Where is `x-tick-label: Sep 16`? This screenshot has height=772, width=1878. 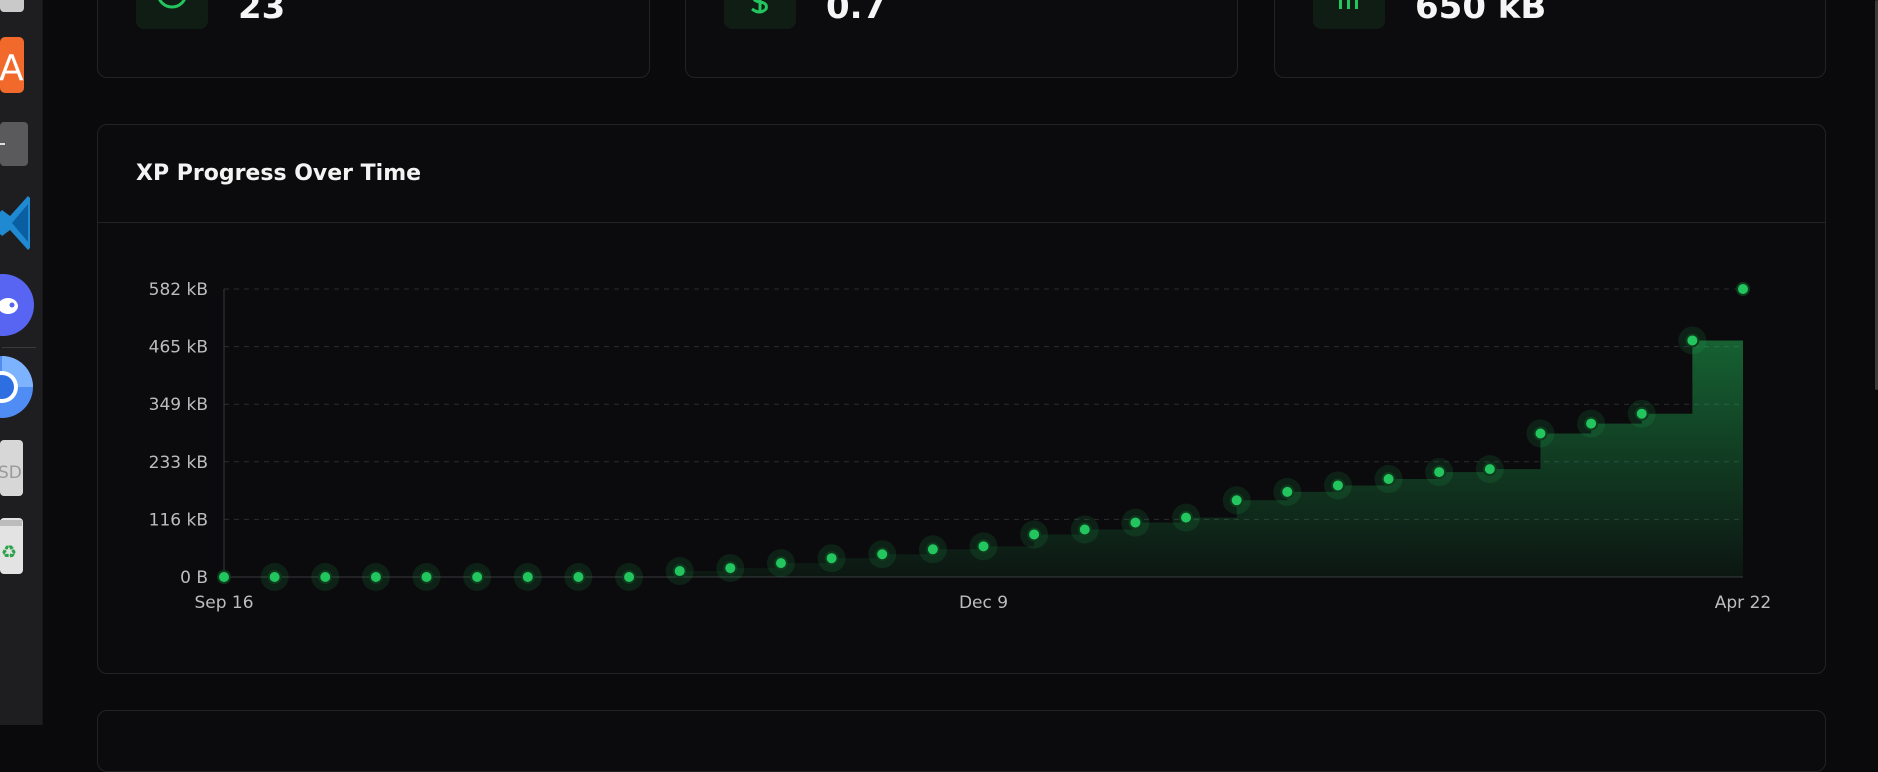
x-tick-label: Sep 16 is located at coordinates (223, 603).